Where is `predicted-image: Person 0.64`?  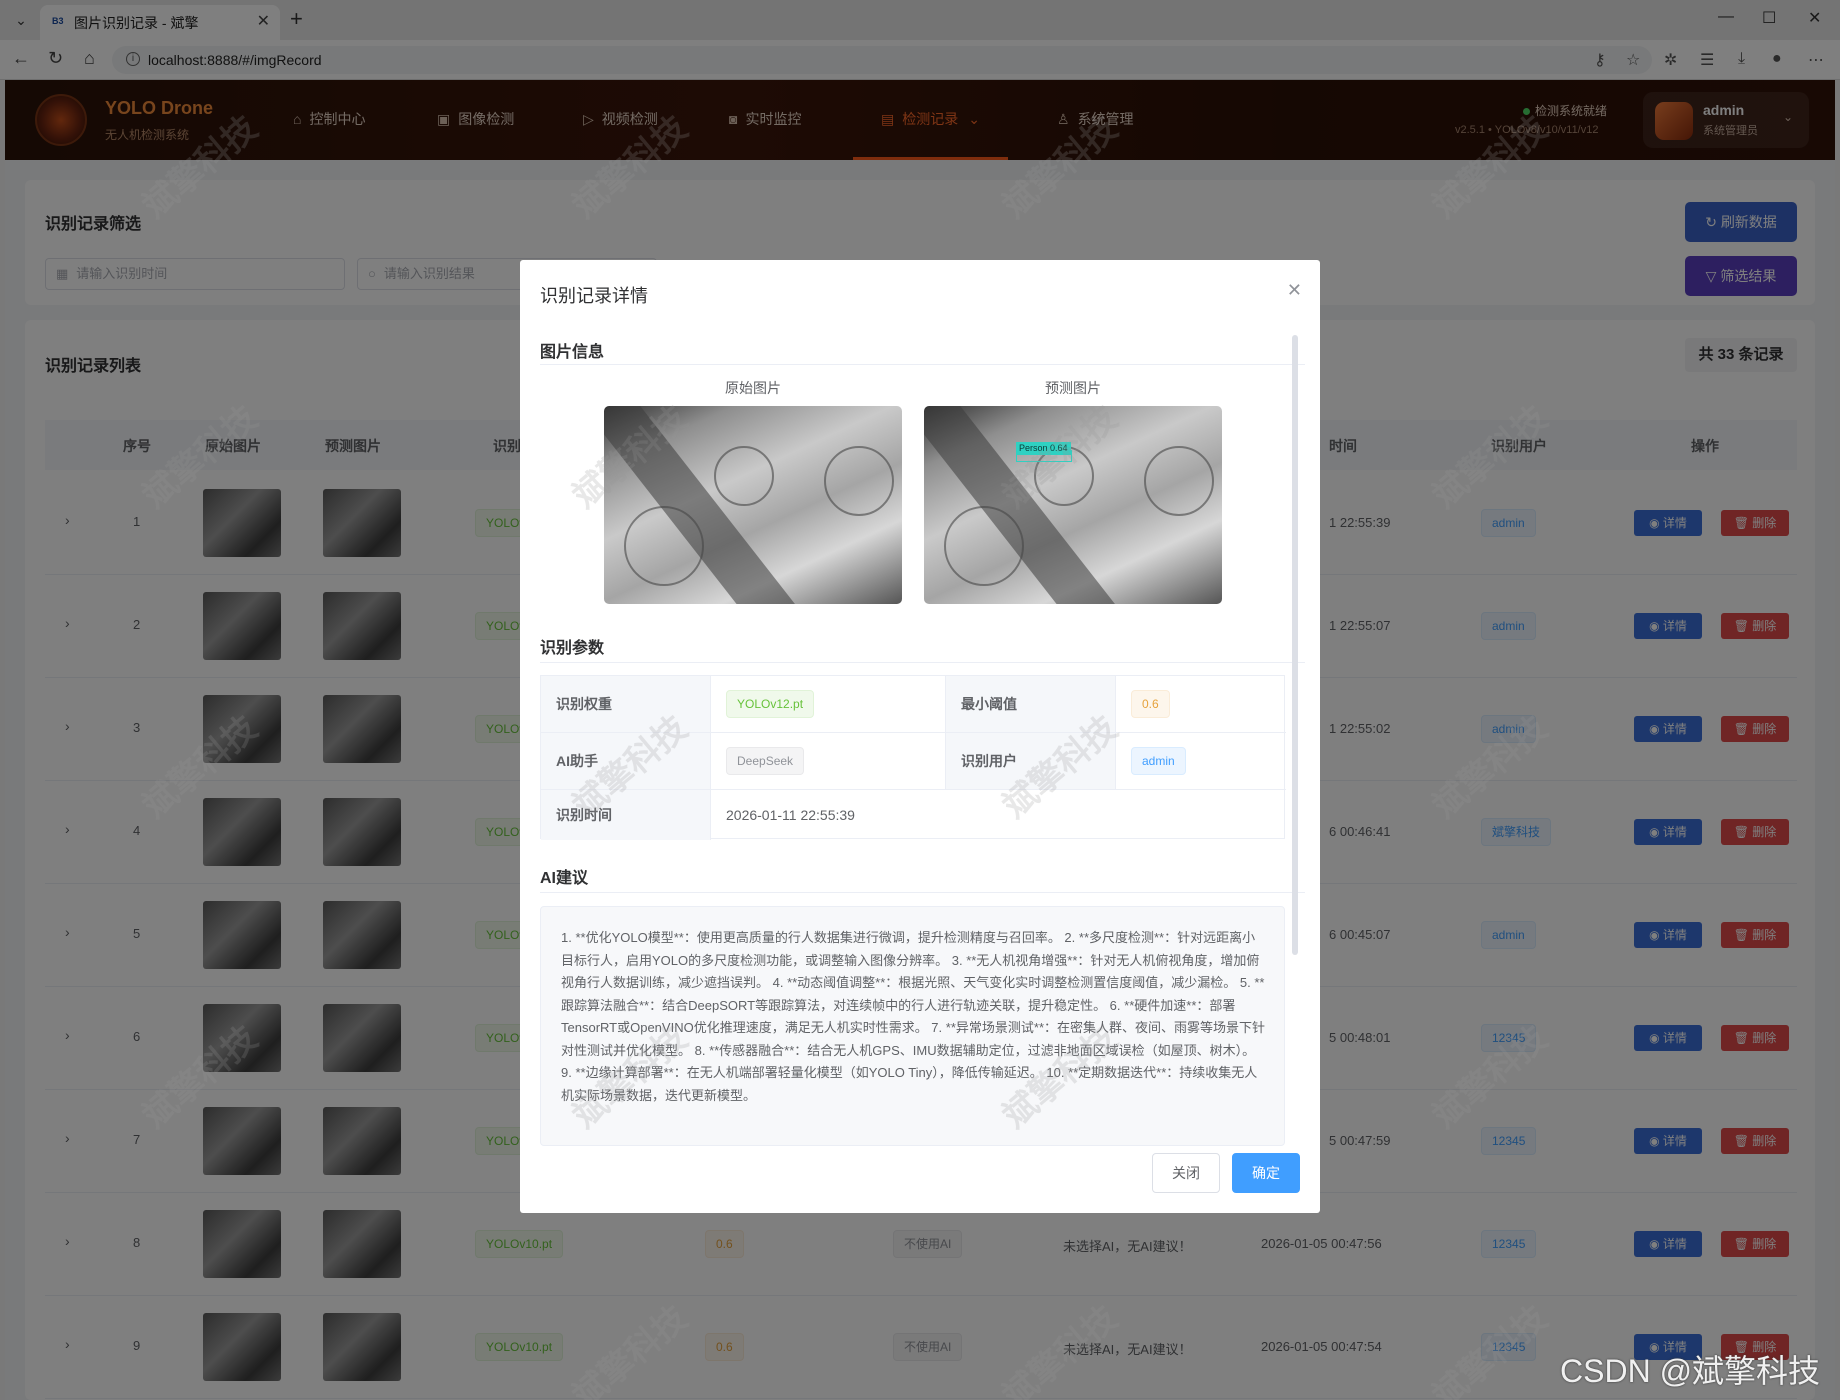
predicted-image: Person 0.64 is located at coordinates (1073, 505).